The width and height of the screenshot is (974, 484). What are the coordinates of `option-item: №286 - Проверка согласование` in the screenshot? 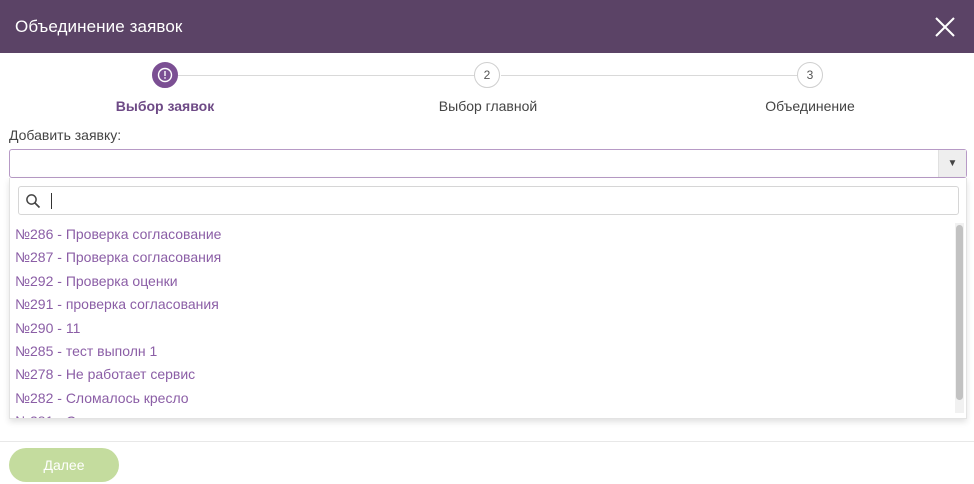 It's located at (482, 234).